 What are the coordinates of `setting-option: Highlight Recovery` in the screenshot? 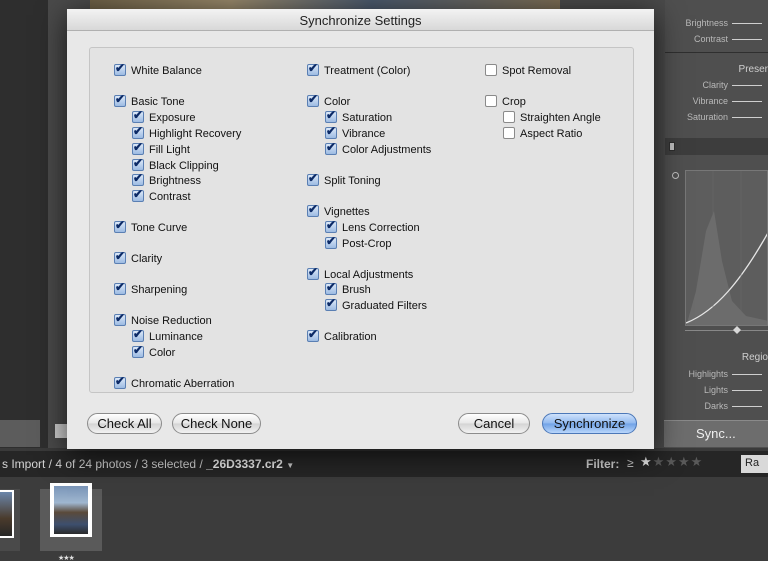 It's located at (186, 132).